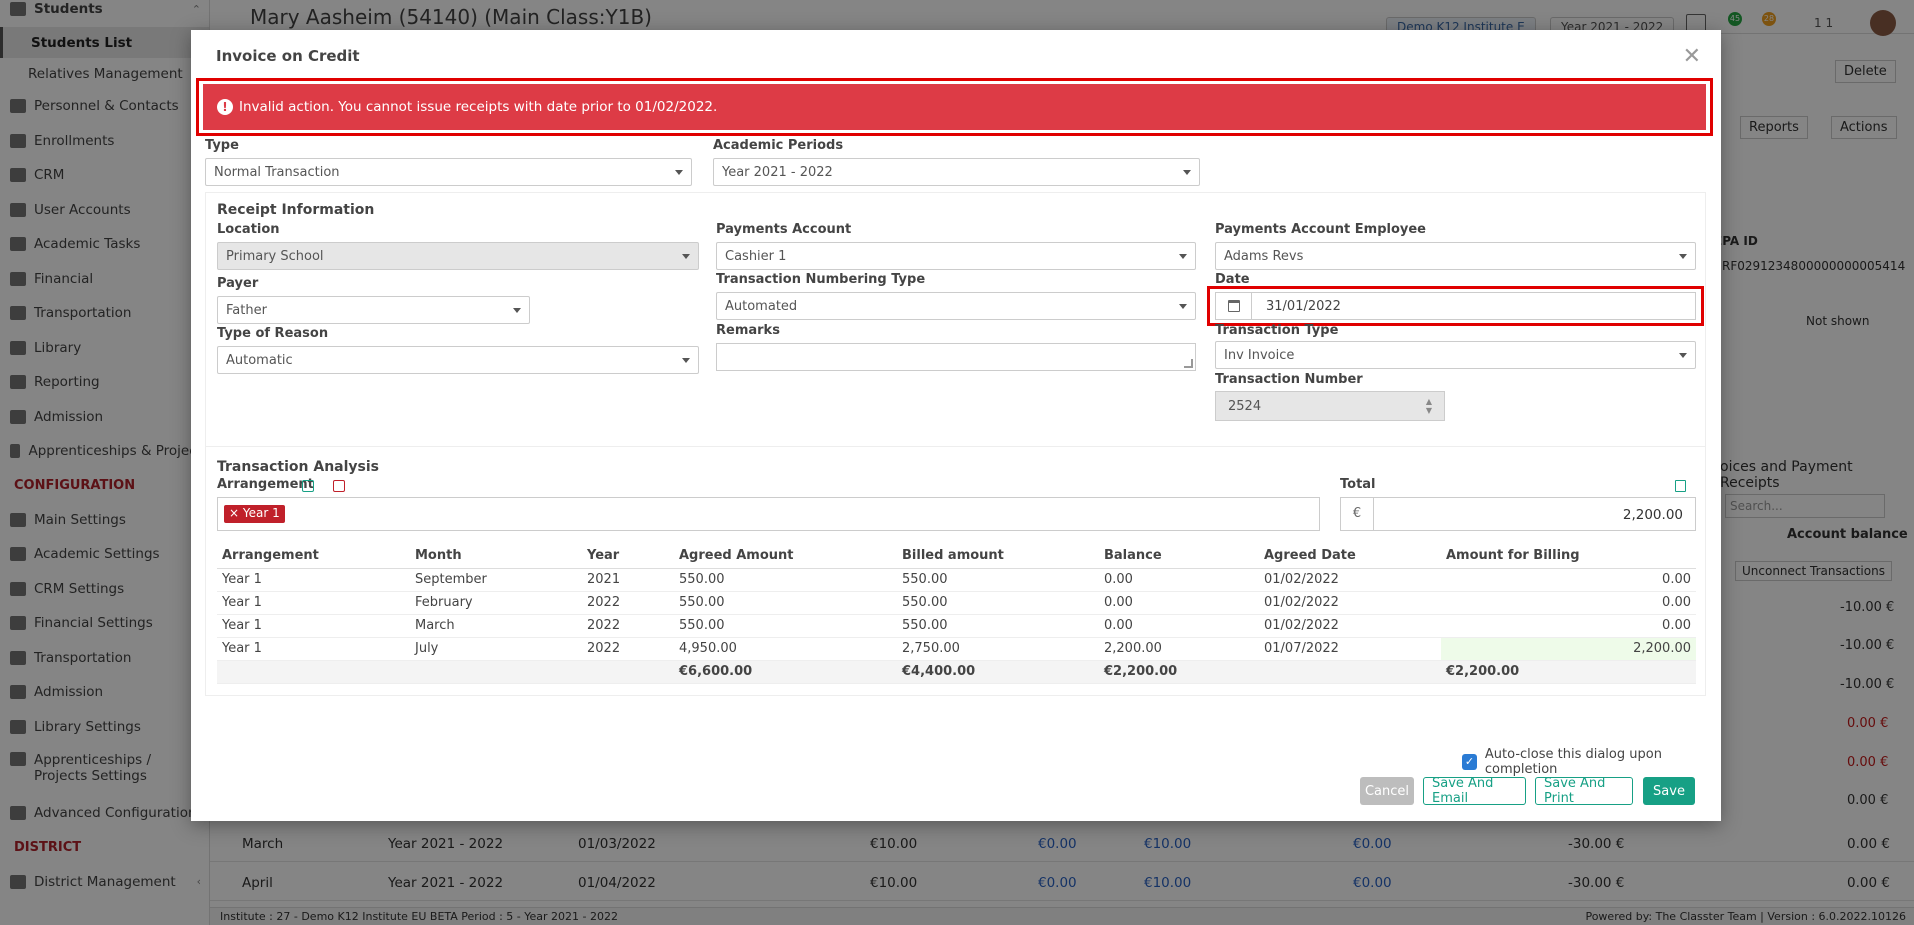 The height and width of the screenshot is (925, 1914). Describe the element at coordinates (373, 310) in the screenshot. I see `payer-select: Father` at that location.